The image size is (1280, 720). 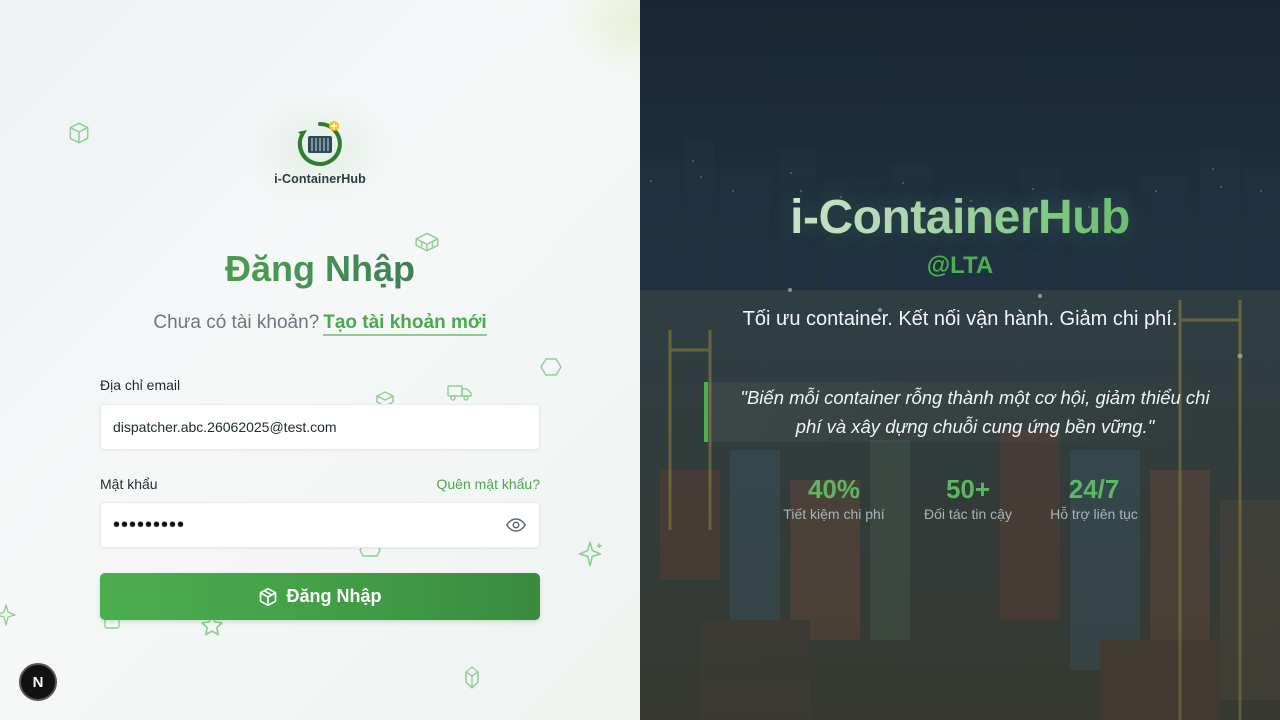 I want to click on box-decor-icon, so click(x=79, y=133).